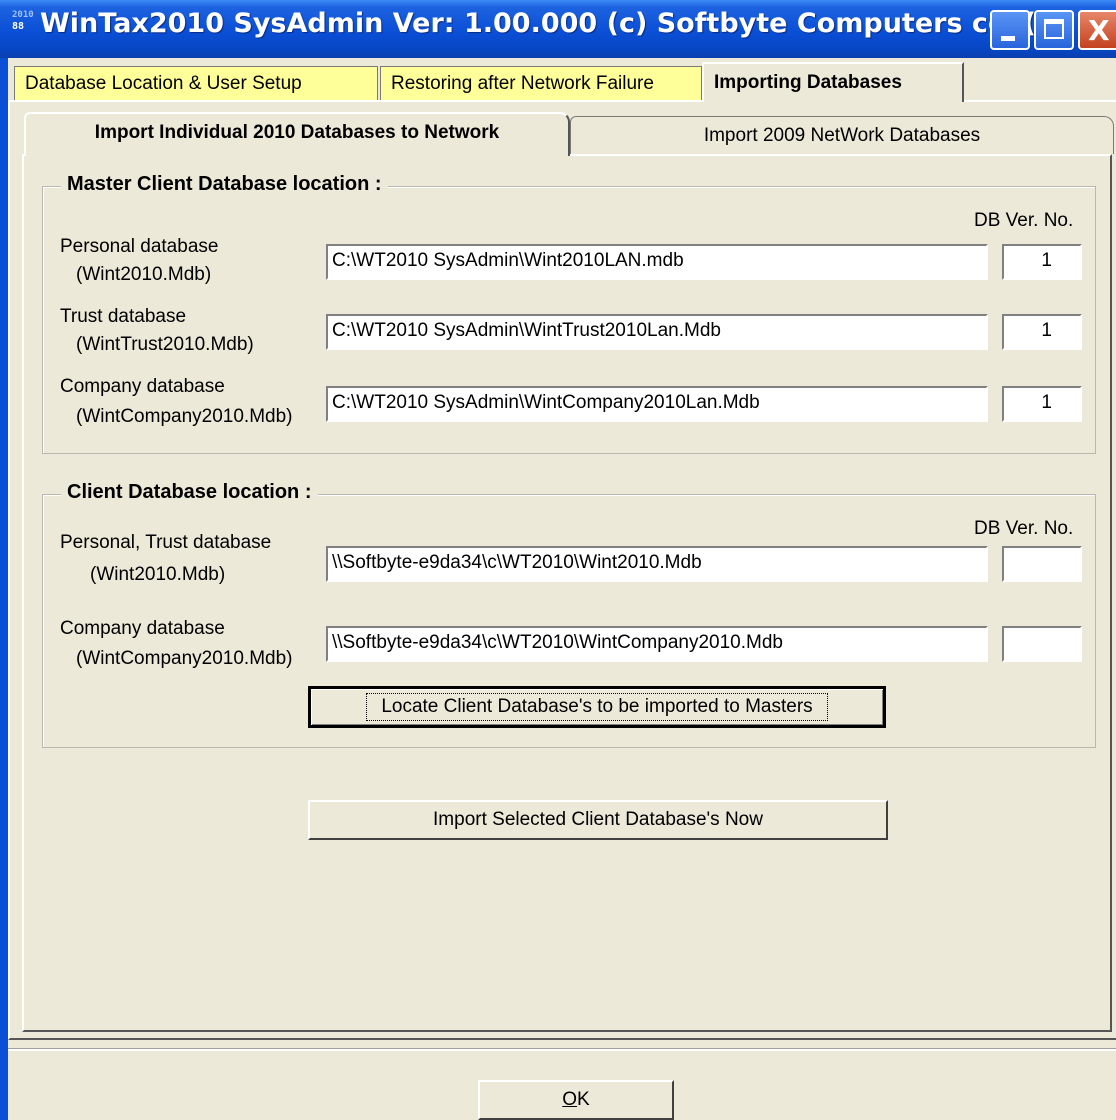 The image size is (1116, 1120). I want to click on master-company-ver-field: 1, so click(1042, 404).